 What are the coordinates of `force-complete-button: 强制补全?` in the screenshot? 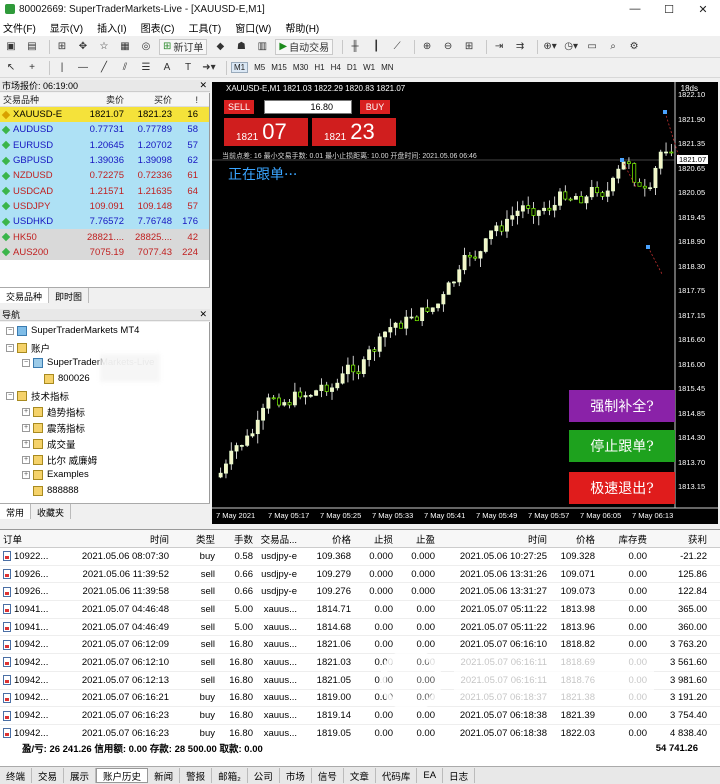 It's located at (622, 406).